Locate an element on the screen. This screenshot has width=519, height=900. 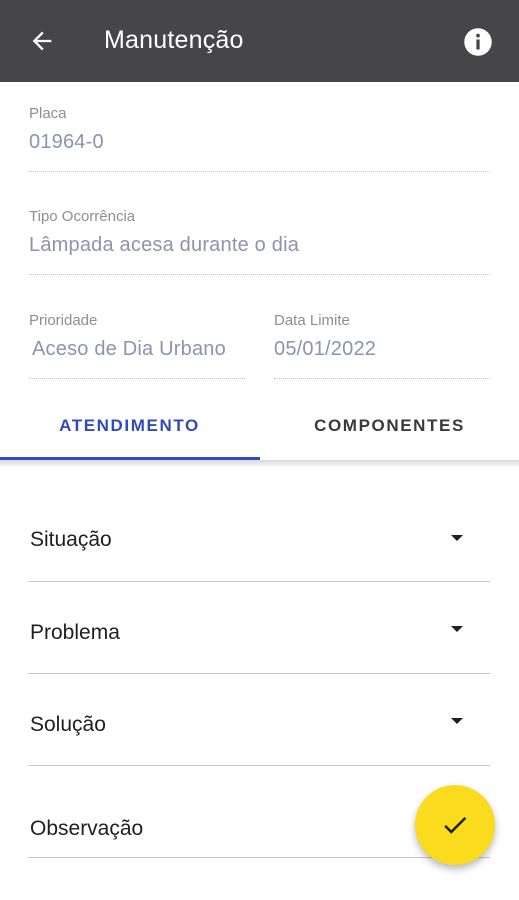
prioridade-value: Aceso de Dia Urbano is located at coordinates (129, 349).